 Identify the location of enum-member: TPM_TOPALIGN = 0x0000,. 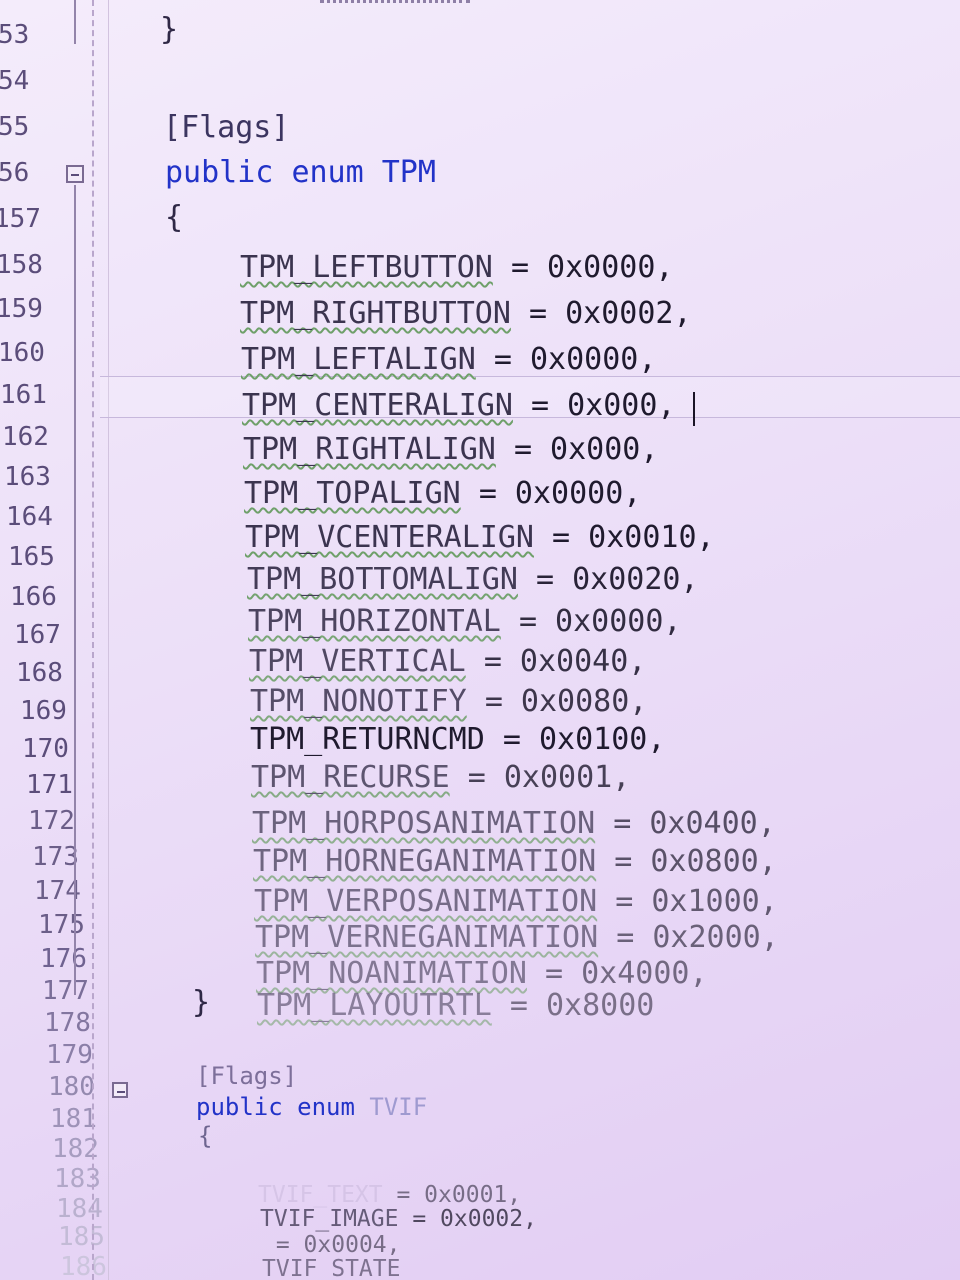
(442, 493).